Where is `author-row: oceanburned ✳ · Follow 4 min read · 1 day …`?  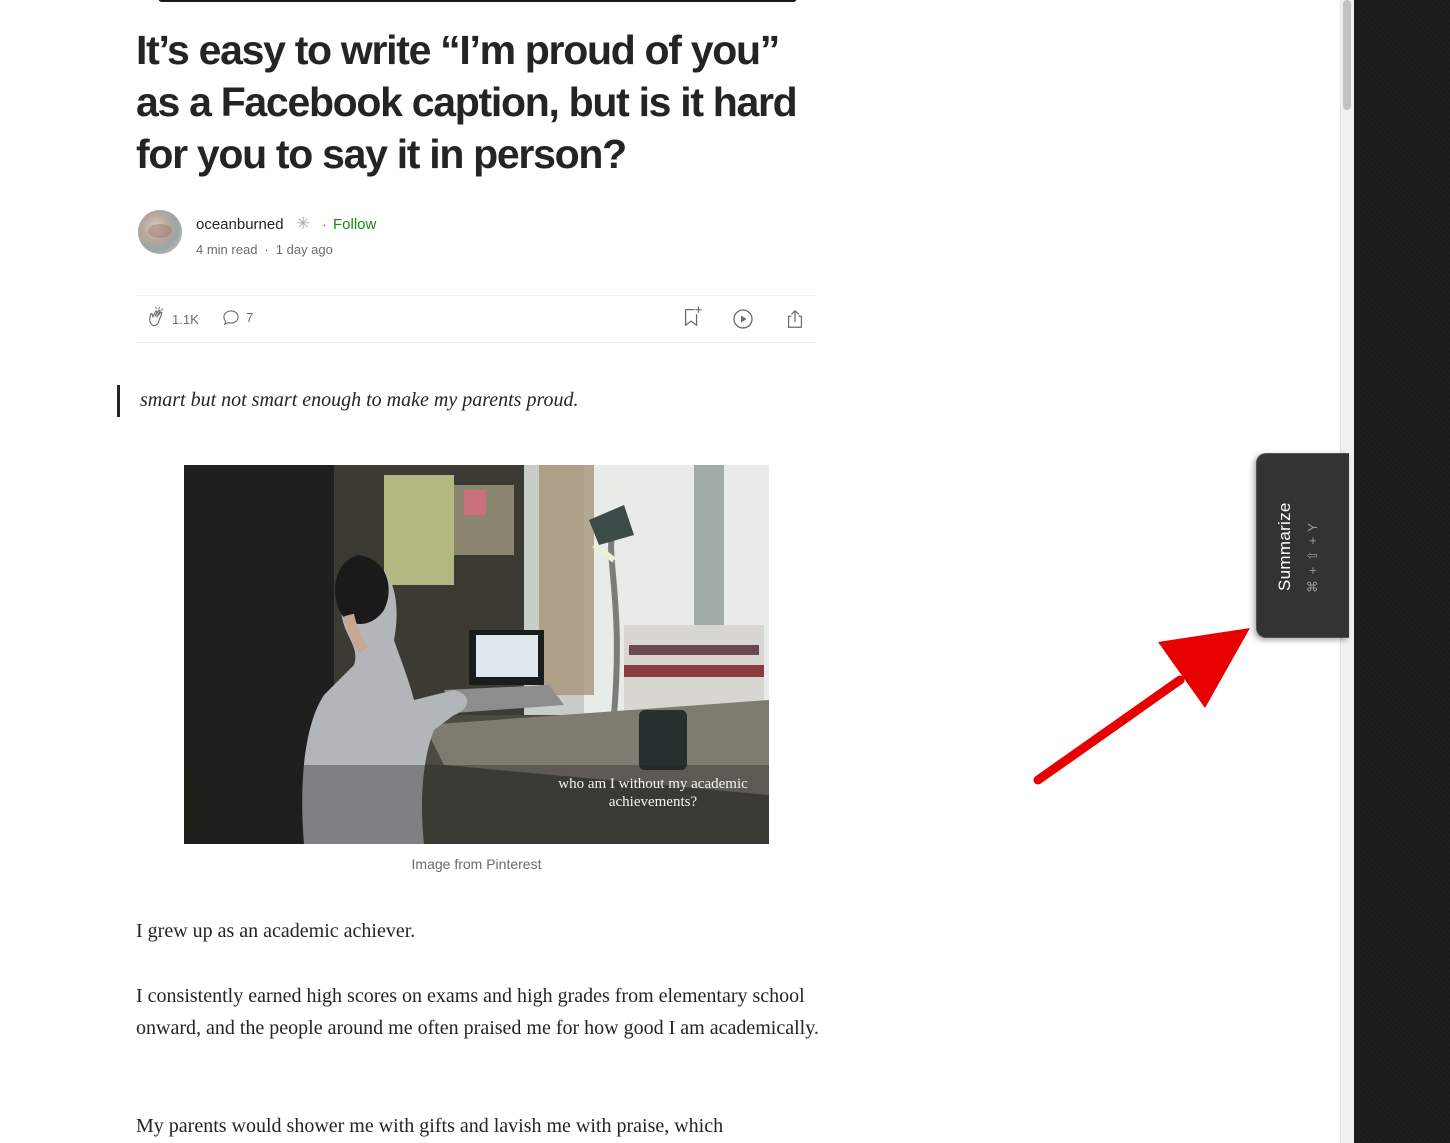
author-row: oceanburned ✳ · Follow 4 min read · 1 day … is located at coordinates (338, 233).